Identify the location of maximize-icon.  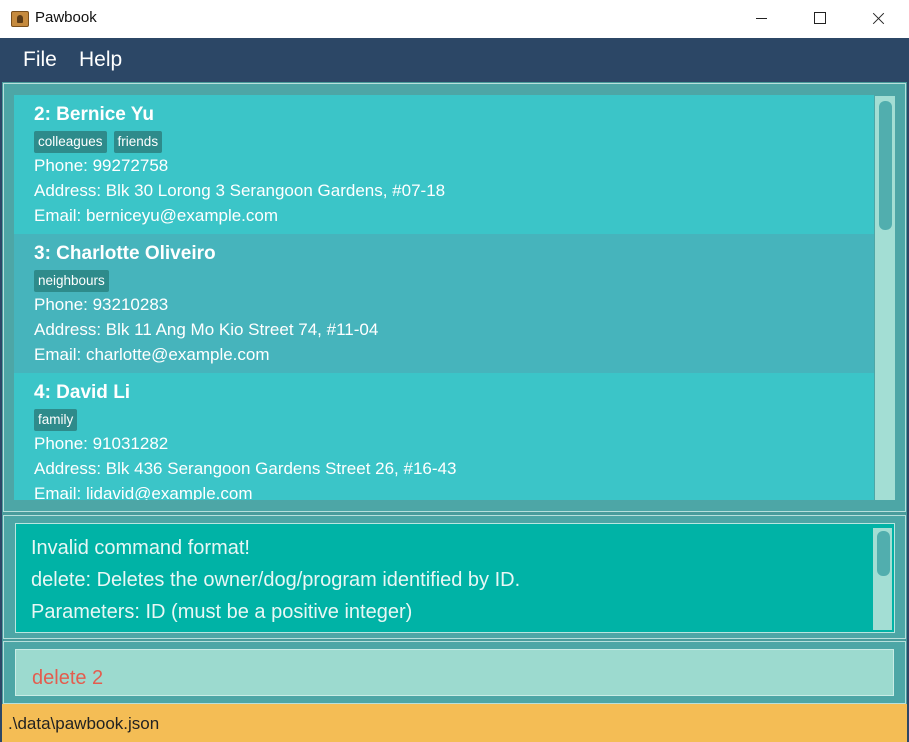
(820, 19).